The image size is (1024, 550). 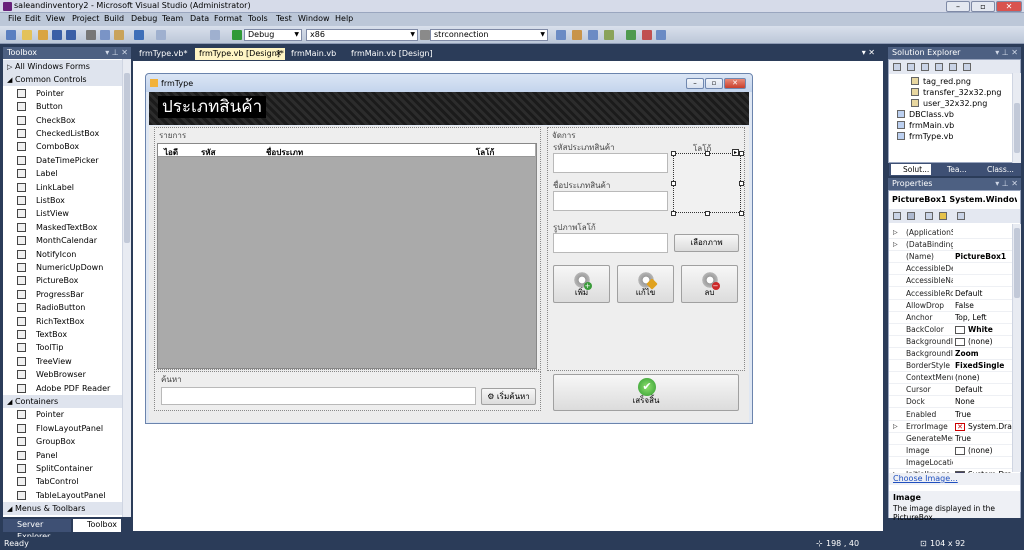 I want to click on tab-frmtype-code: frmType.vb*, so click(x=164, y=54).